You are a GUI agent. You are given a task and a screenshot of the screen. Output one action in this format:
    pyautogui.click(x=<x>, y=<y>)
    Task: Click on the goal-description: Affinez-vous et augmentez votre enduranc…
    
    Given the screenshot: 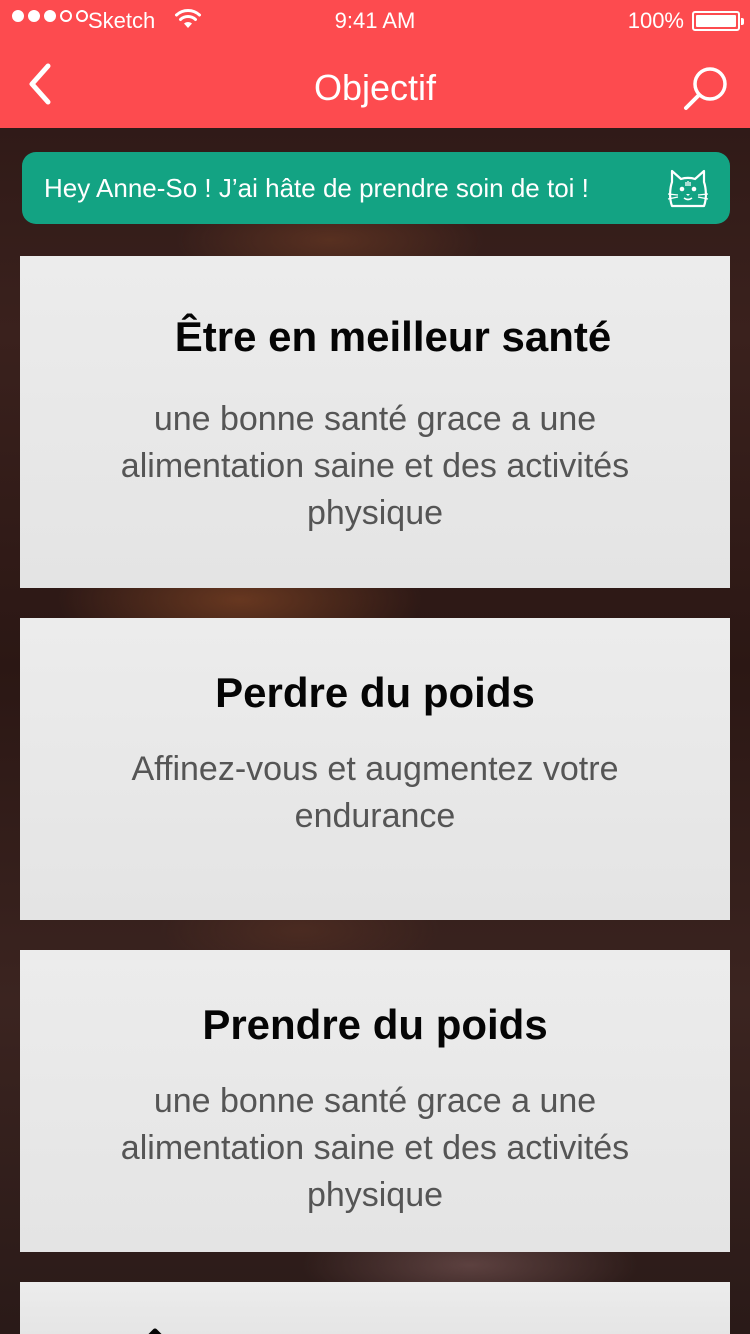 What is the action you would take?
    pyautogui.click(x=375, y=792)
    